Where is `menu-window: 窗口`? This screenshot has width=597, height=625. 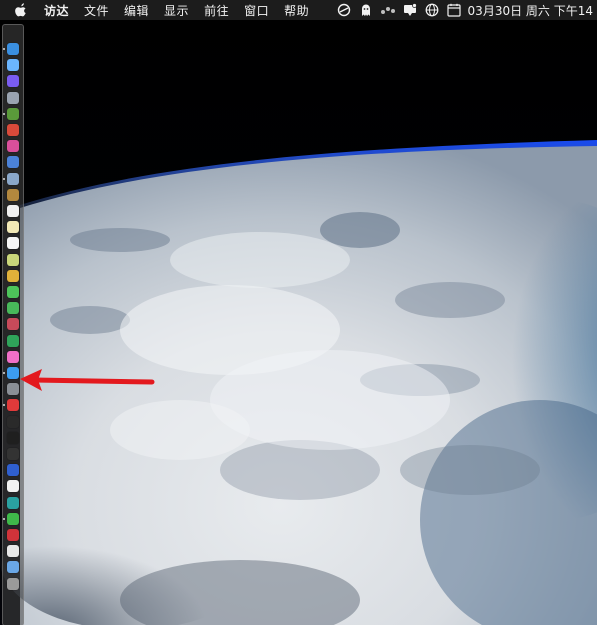
menu-window: 窗口 is located at coordinates (256, 10).